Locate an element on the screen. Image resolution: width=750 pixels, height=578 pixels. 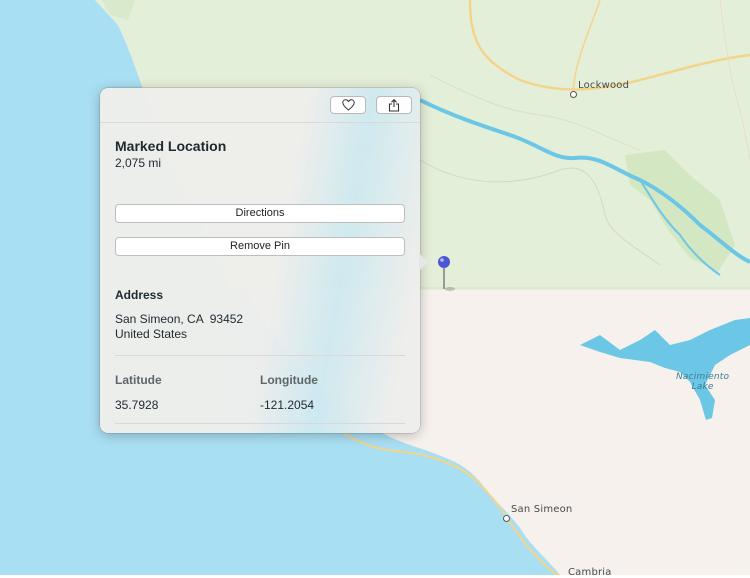
pin-shadow is located at coordinates (450, 289).